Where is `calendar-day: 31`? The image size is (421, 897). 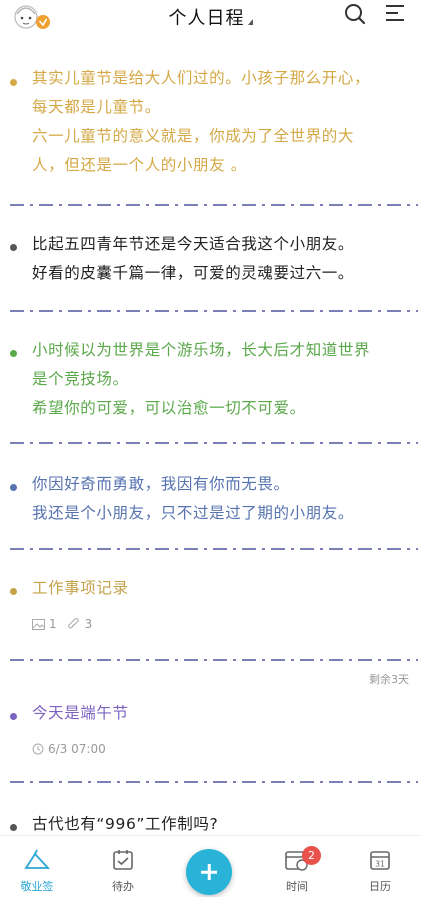 calendar-day: 31 is located at coordinates (380, 864).